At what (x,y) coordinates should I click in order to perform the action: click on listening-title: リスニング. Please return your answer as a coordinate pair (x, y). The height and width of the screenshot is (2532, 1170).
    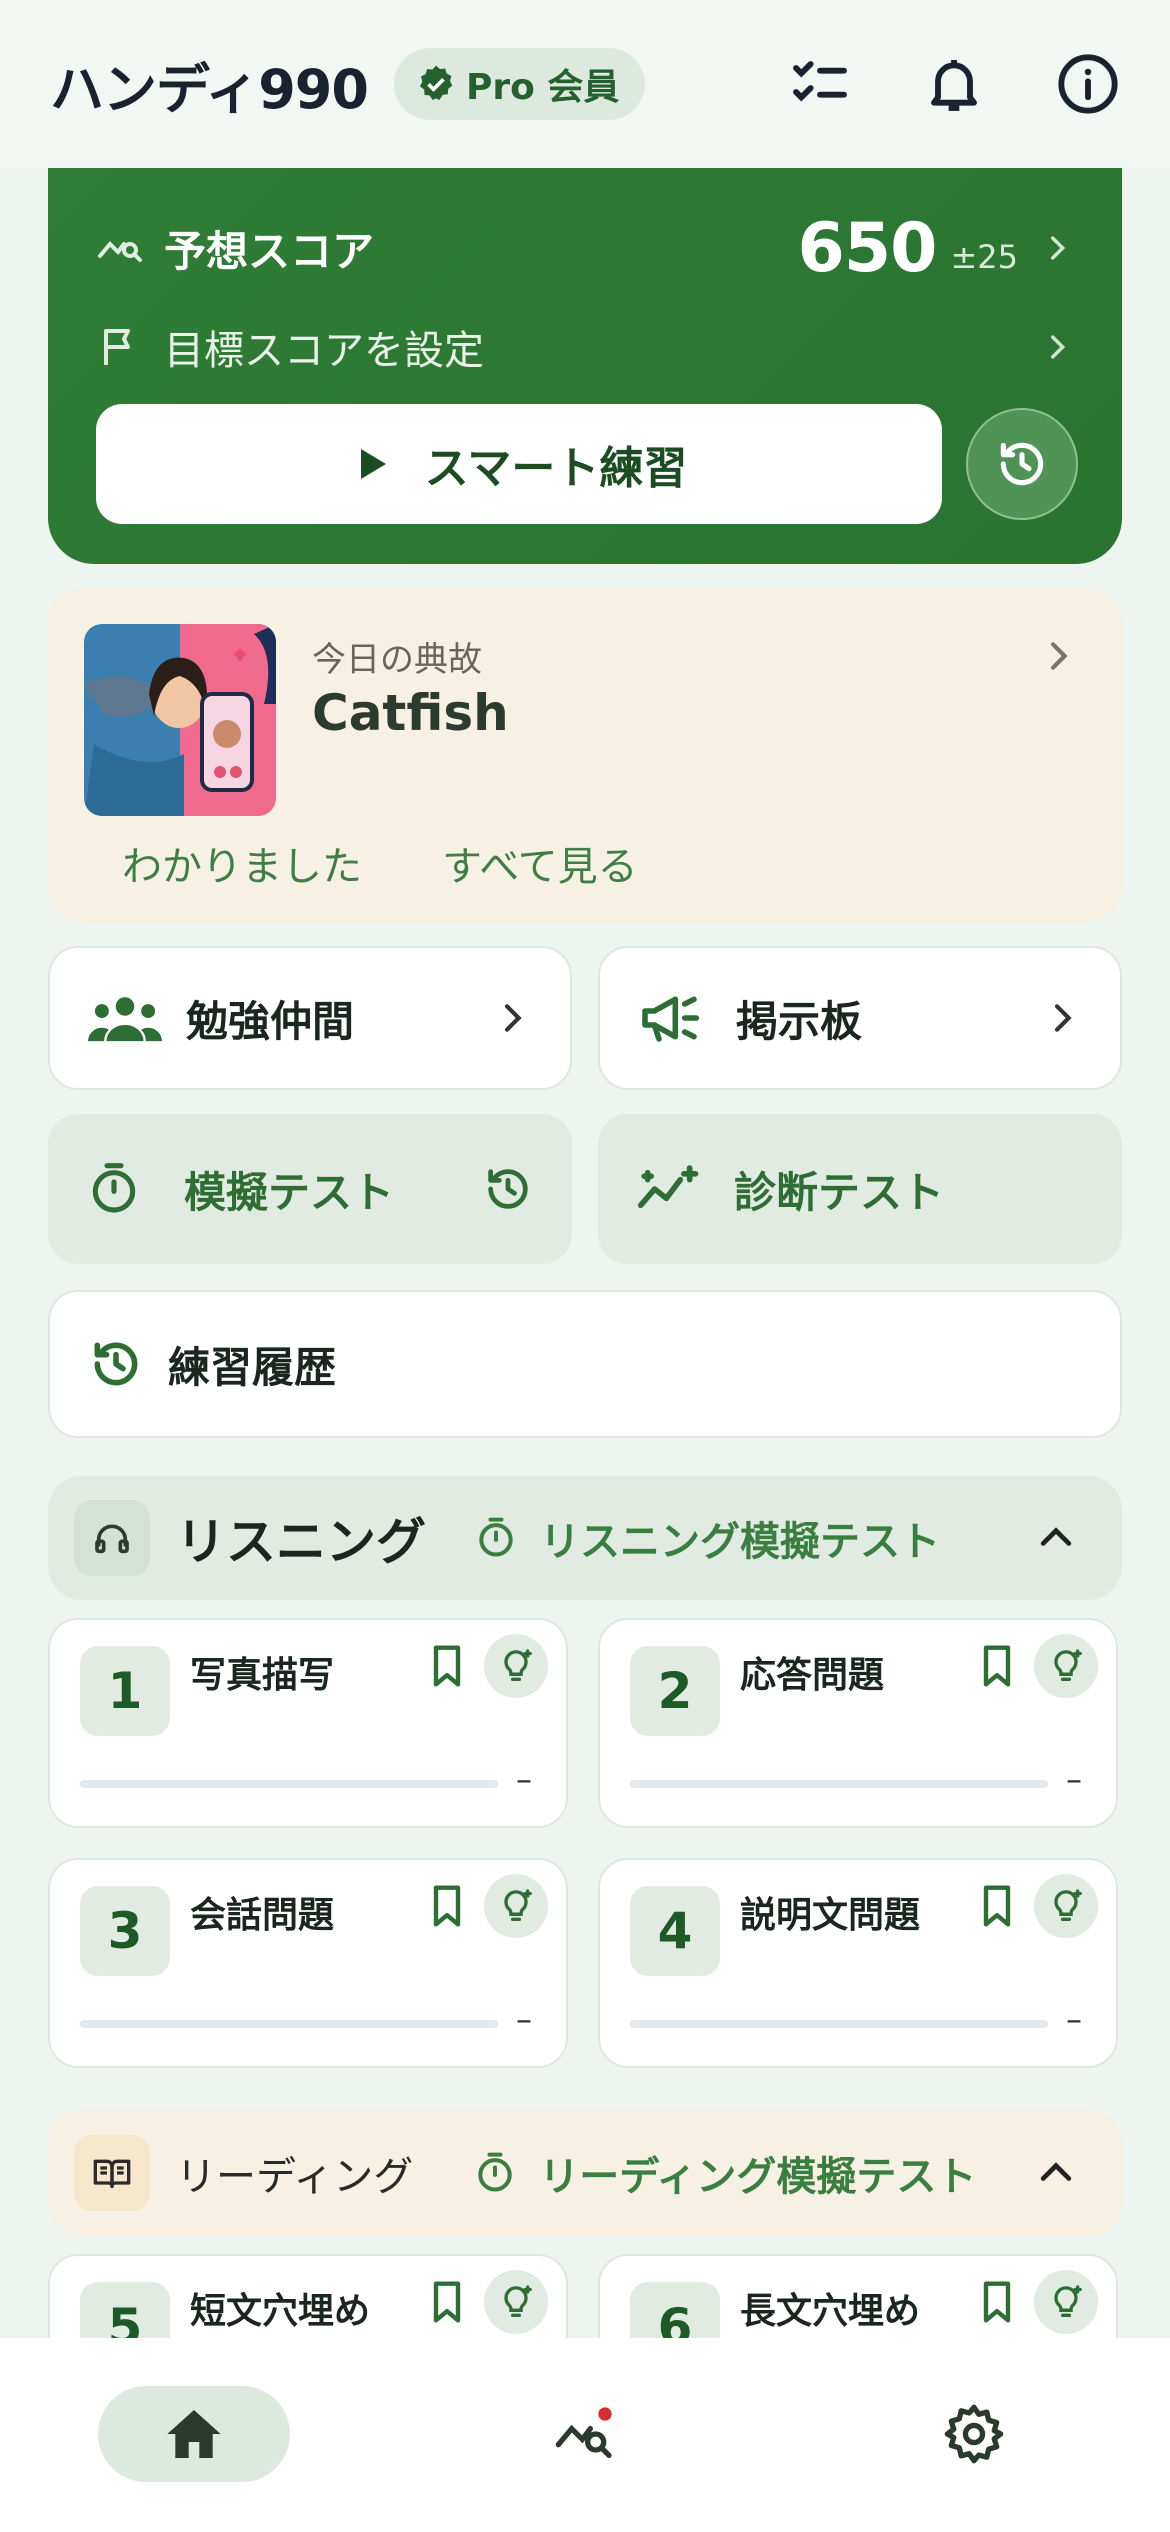
    Looking at the image, I should click on (301, 1542).